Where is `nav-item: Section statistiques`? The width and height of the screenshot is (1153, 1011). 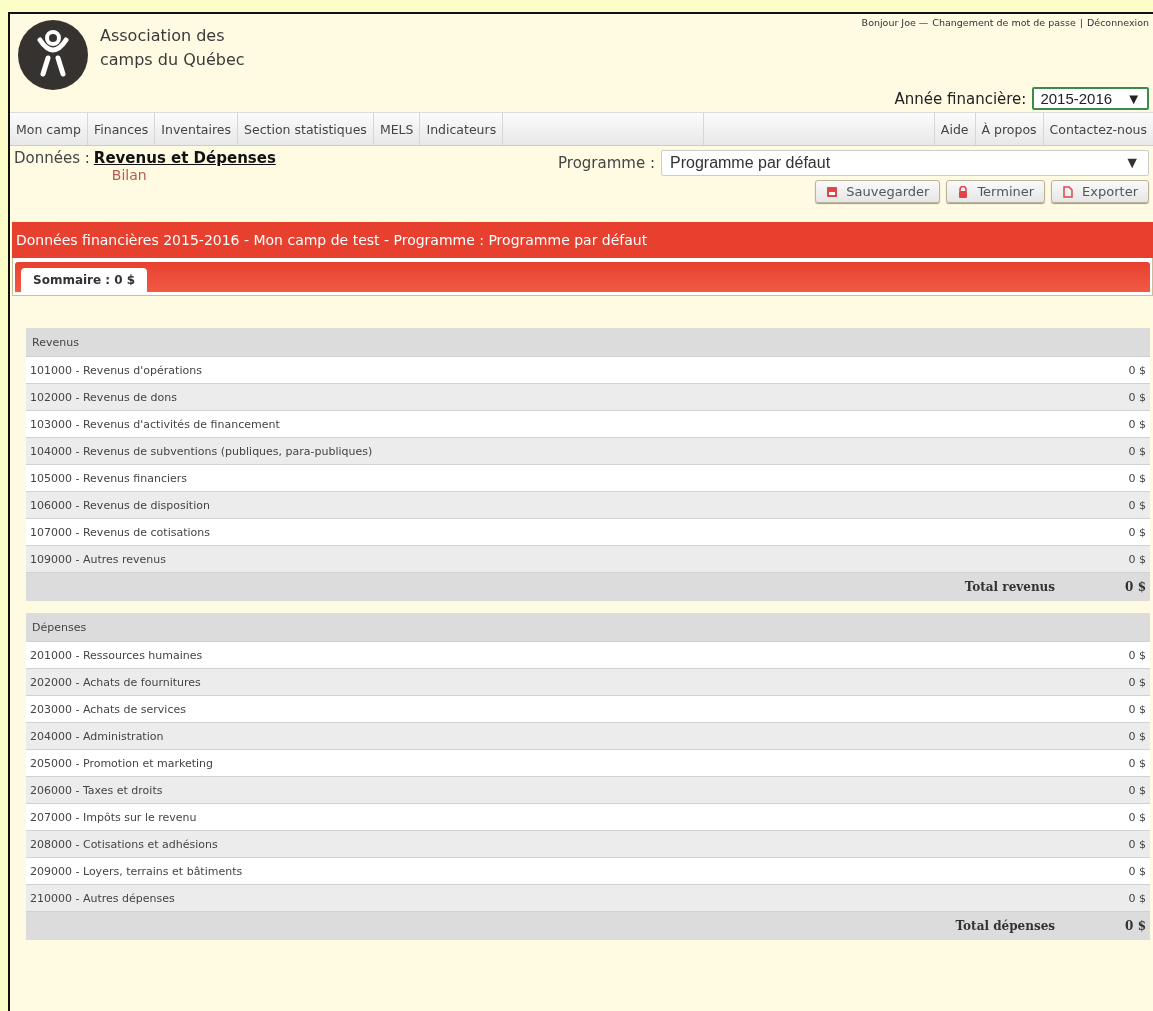
nav-item: Section statistiques is located at coordinates (306, 129).